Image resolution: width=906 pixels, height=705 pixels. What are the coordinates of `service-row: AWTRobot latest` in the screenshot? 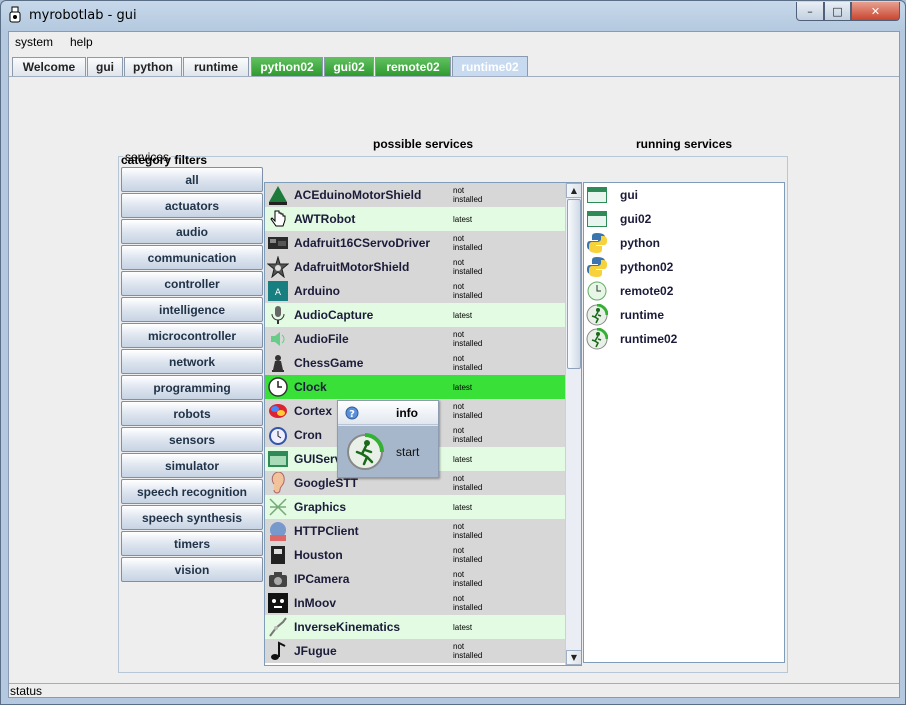 It's located at (415, 219).